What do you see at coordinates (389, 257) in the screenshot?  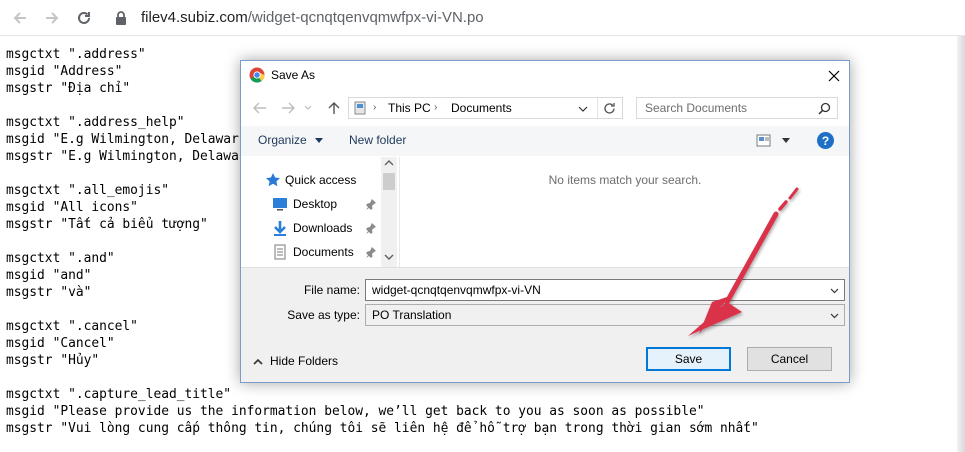 I see `scroll-down-icon` at bounding box center [389, 257].